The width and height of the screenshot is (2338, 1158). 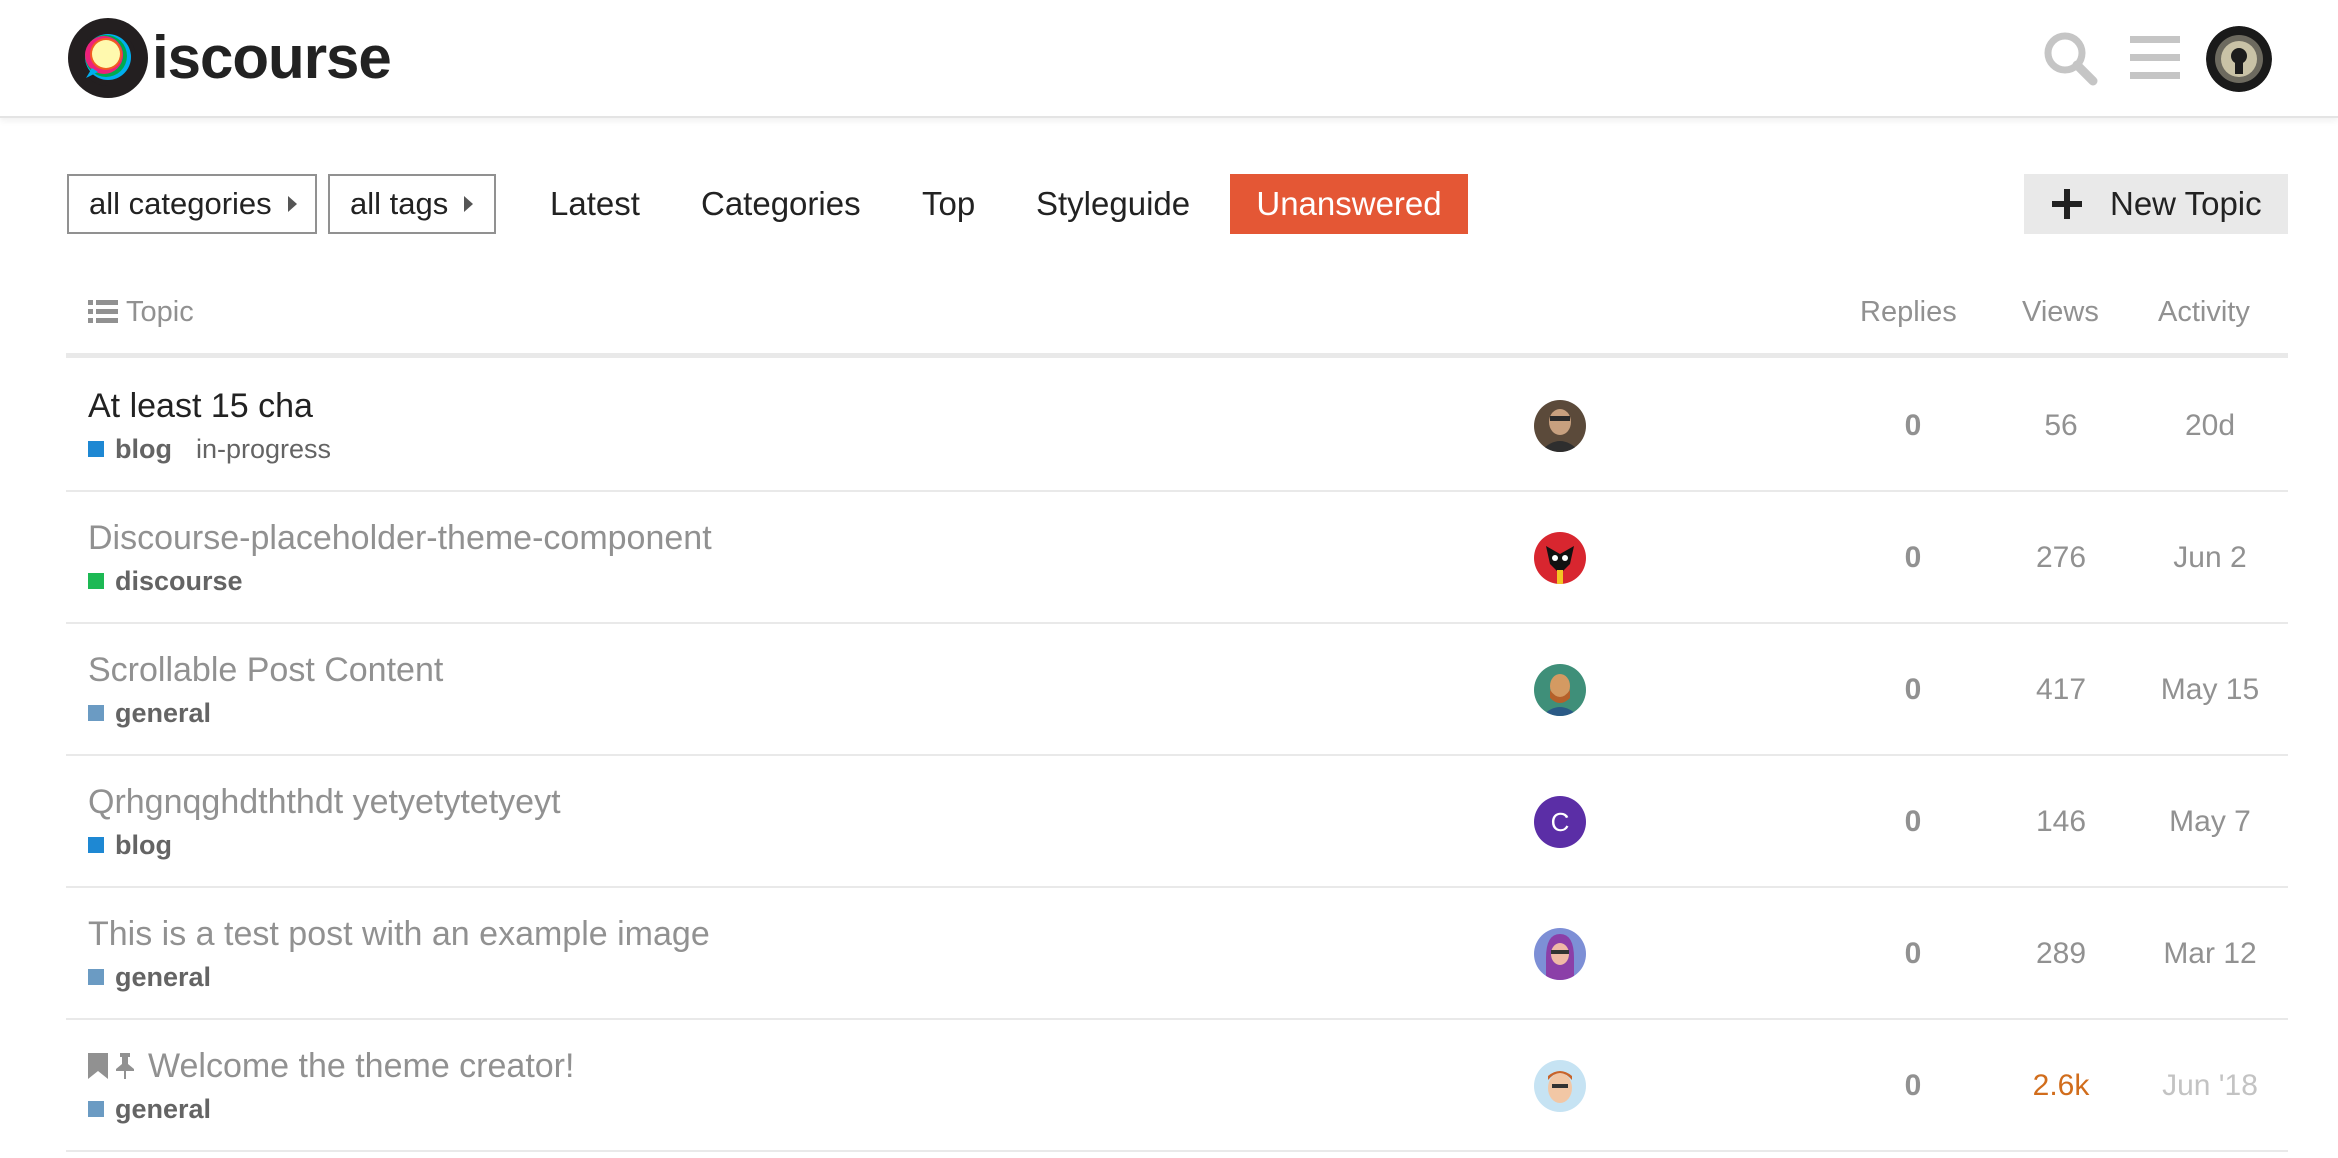 What do you see at coordinates (179, 580) in the screenshot?
I see `category-name: discourse` at bounding box center [179, 580].